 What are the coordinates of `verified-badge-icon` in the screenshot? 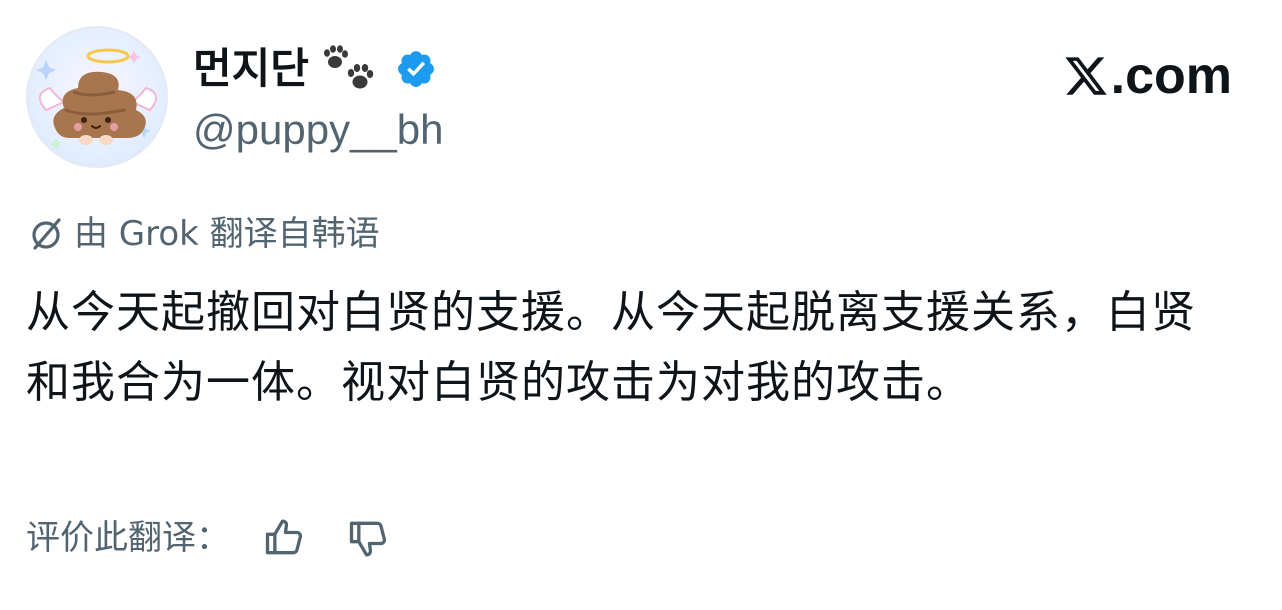 It's located at (416, 69).